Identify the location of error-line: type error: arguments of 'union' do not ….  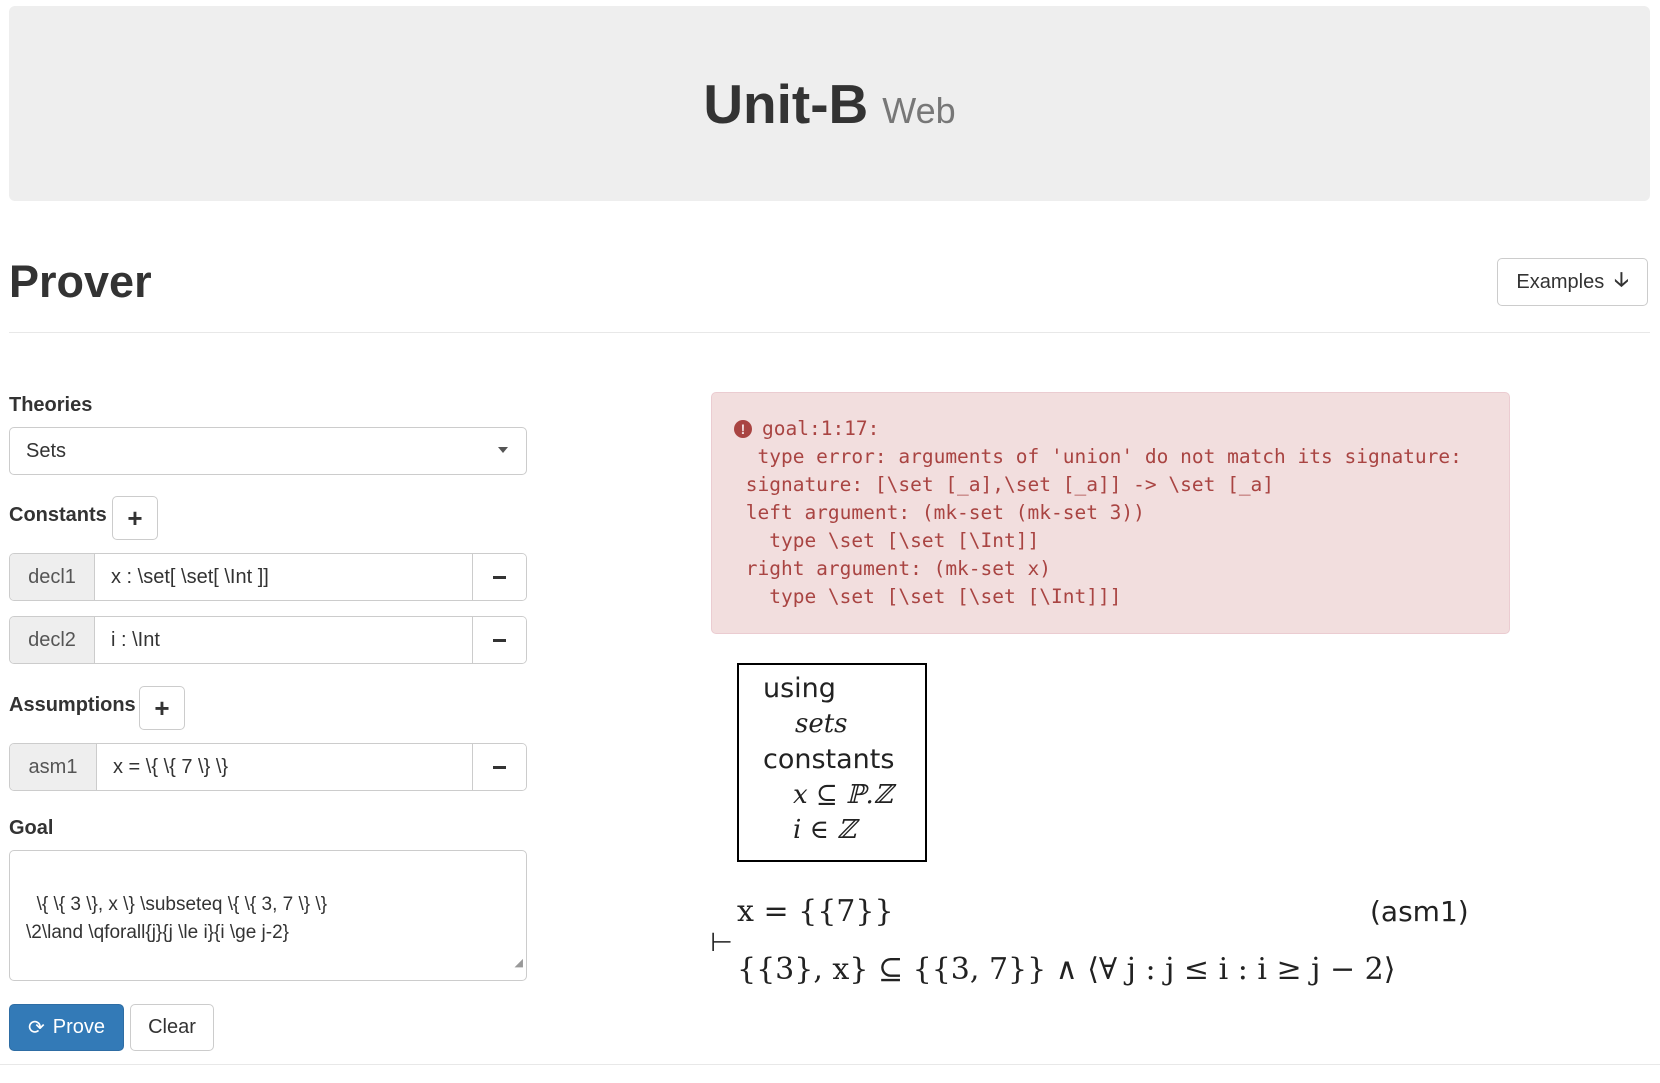
(1098, 456).